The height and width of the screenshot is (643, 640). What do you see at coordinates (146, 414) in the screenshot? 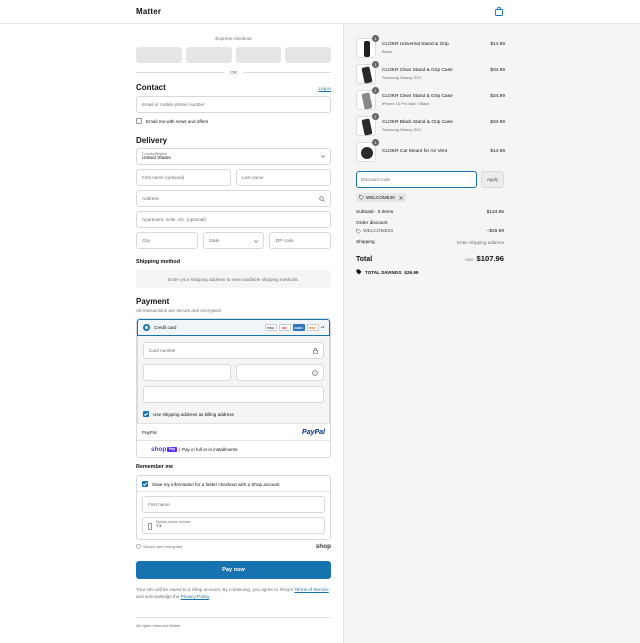
I see `billing-checkbox` at bounding box center [146, 414].